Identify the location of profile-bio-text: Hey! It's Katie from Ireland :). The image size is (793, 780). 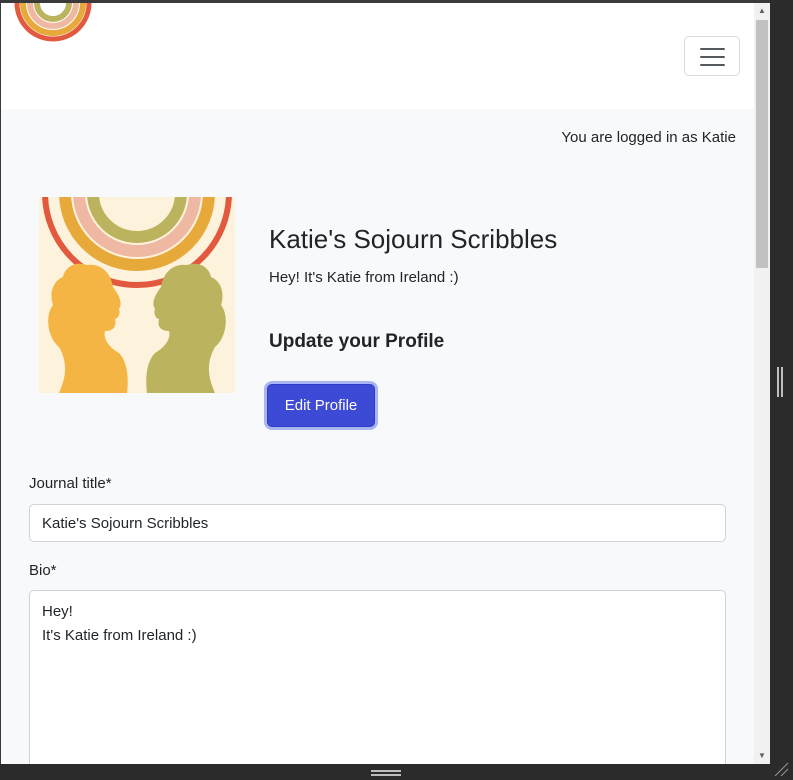
(364, 277).